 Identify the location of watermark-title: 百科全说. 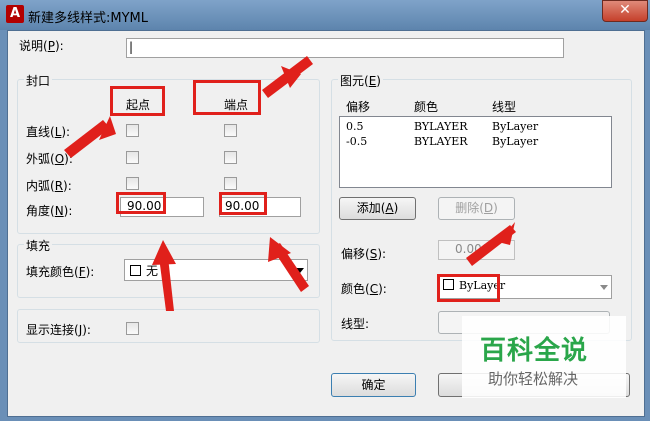
(534, 351).